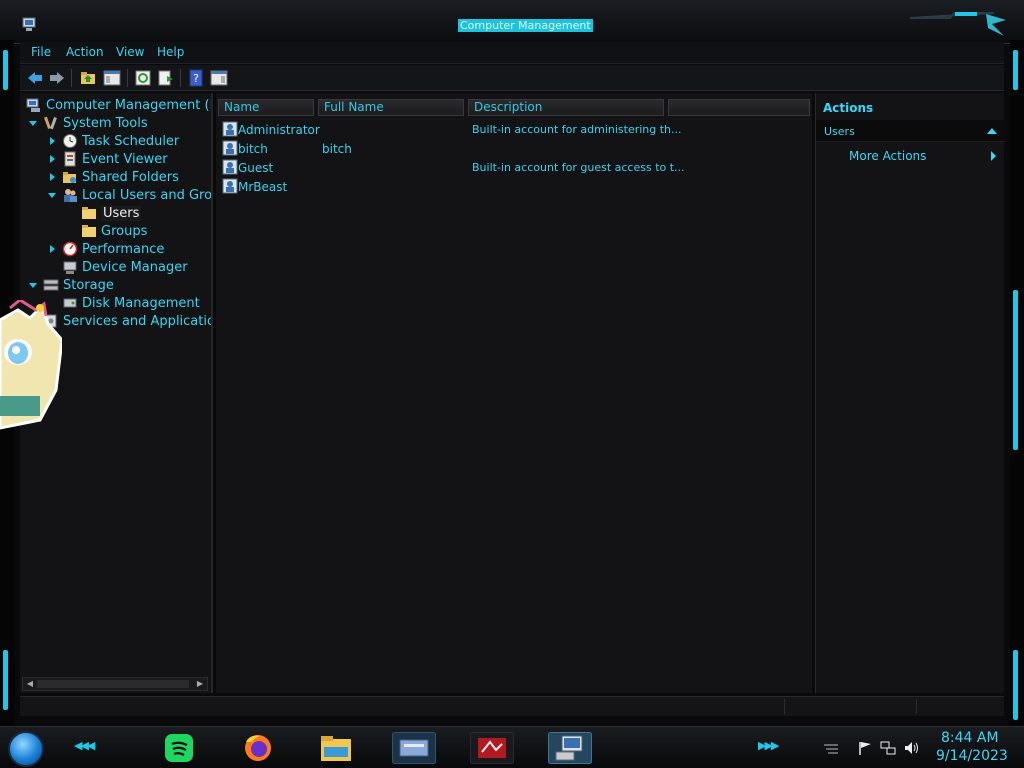 The width and height of the screenshot is (1024, 768). What do you see at coordinates (179, 748) in the screenshot?
I see `spotify-icon` at bounding box center [179, 748].